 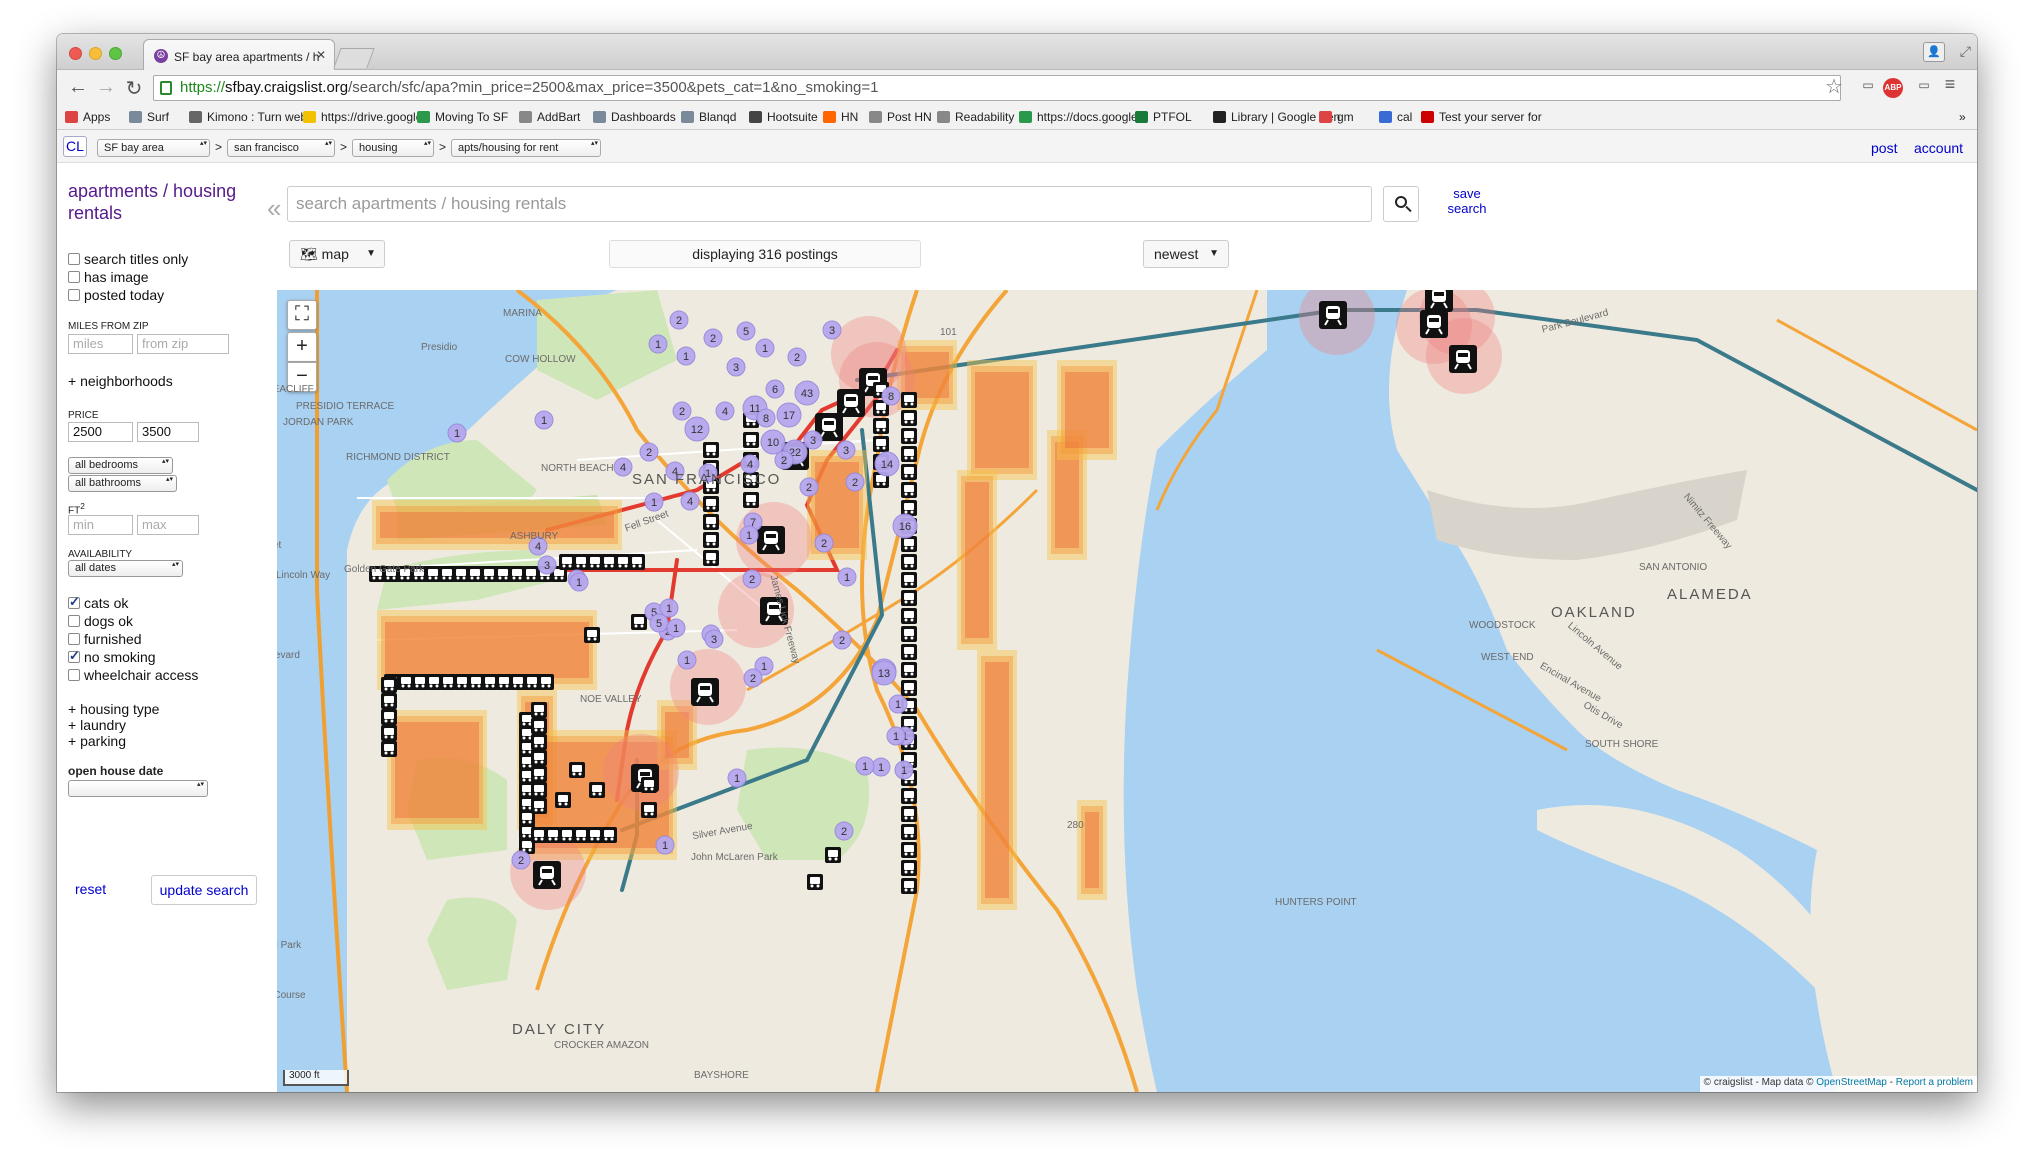 I want to click on reload-icon: ↻, so click(x=134, y=88).